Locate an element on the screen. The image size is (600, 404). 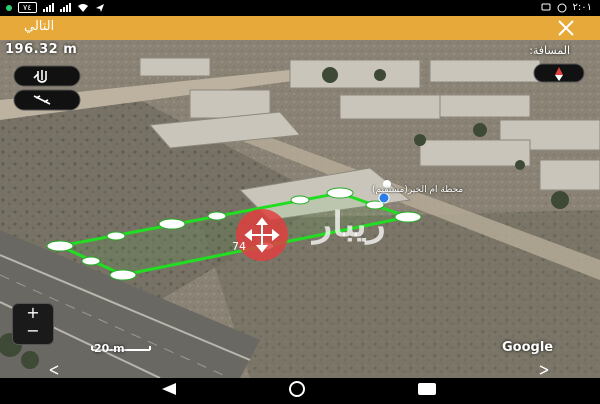
clock: ٢:٠١ is located at coordinates (582, 7).